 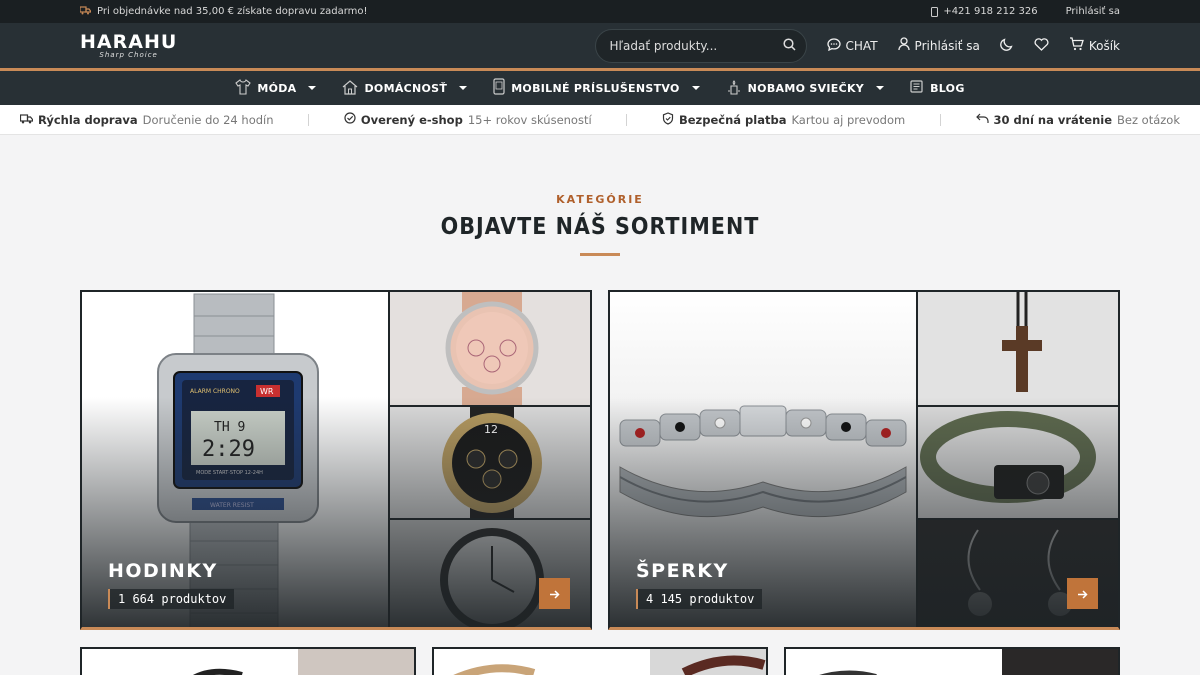 I want to click on candle-icon, so click(x=734, y=88).